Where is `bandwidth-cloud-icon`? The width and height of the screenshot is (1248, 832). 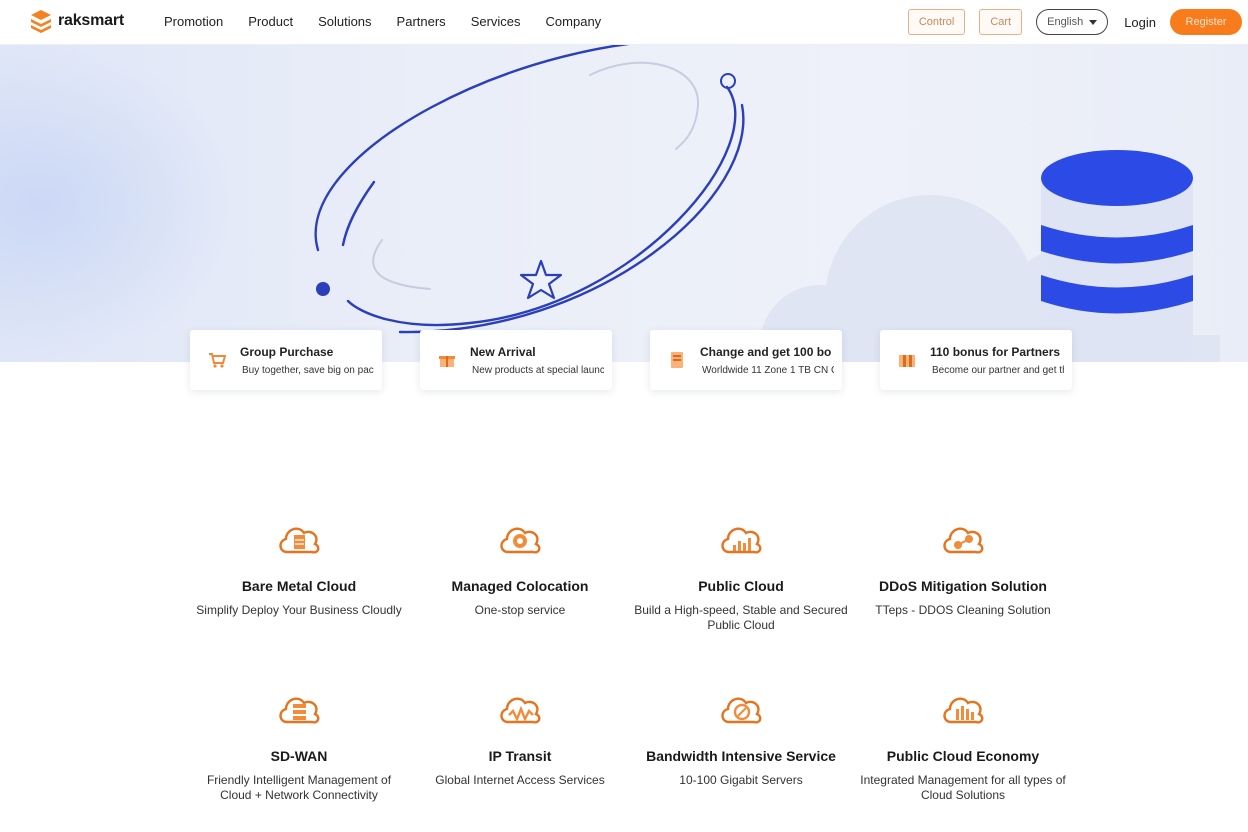
bandwidth-cloud-icon is located at coordinates (741, 710).